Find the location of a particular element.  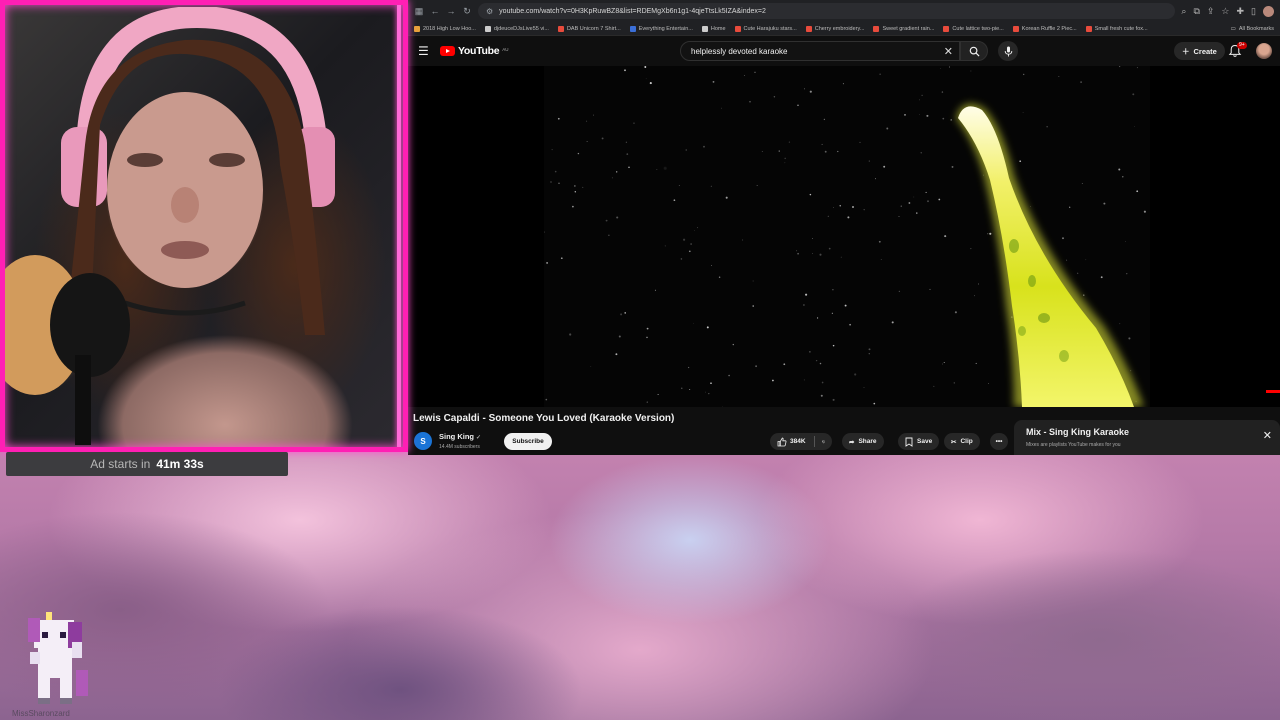

forward-icon: → is located at coordinates (451, 11).